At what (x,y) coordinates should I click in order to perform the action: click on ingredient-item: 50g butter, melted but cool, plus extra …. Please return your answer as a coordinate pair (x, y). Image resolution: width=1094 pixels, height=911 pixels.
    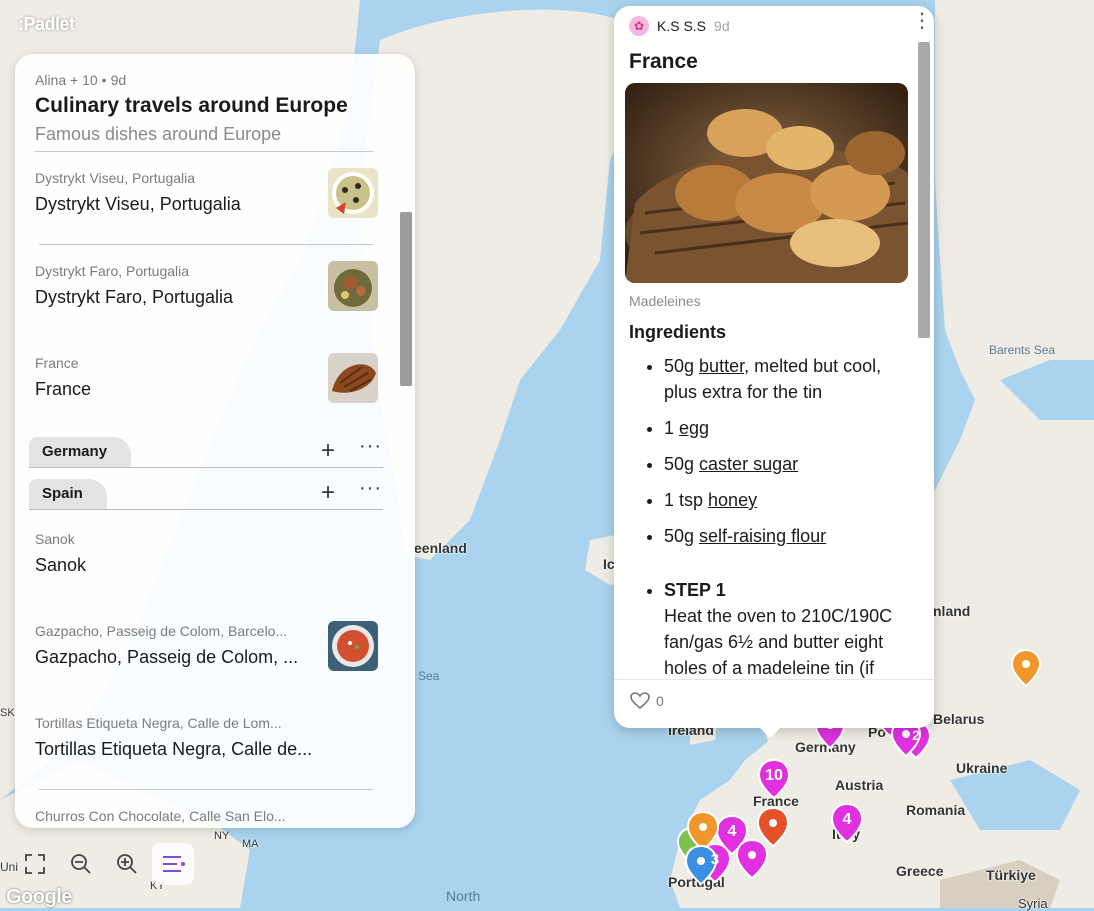
    Looking at the image, I should click on (786, 379).